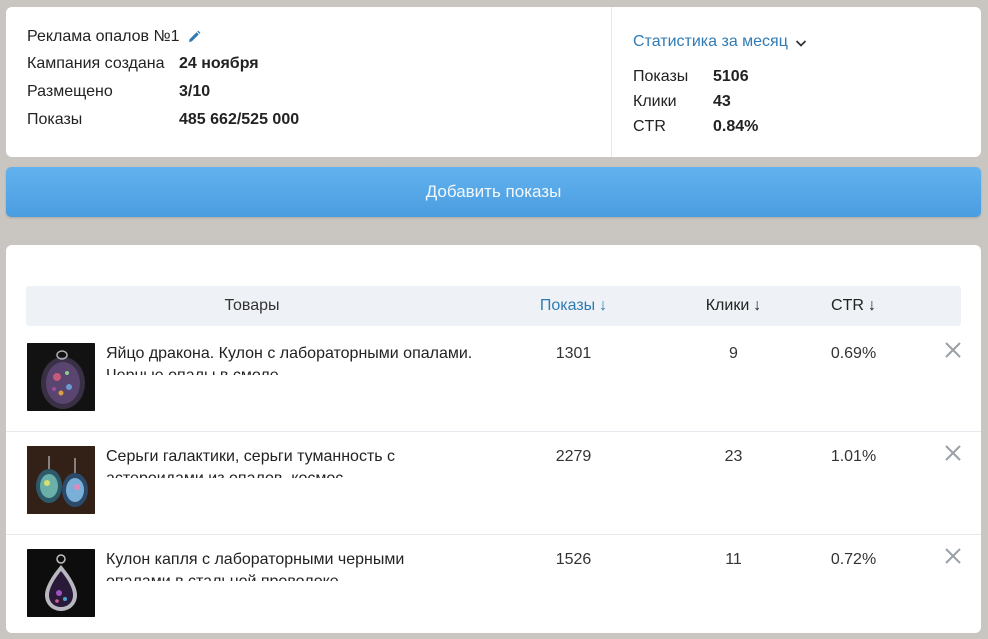 This screenshot has height=639, width=988. I want to click on monthly-stats: Статистика за месяц Показы 5106 Клики 43, so click(796, 82).